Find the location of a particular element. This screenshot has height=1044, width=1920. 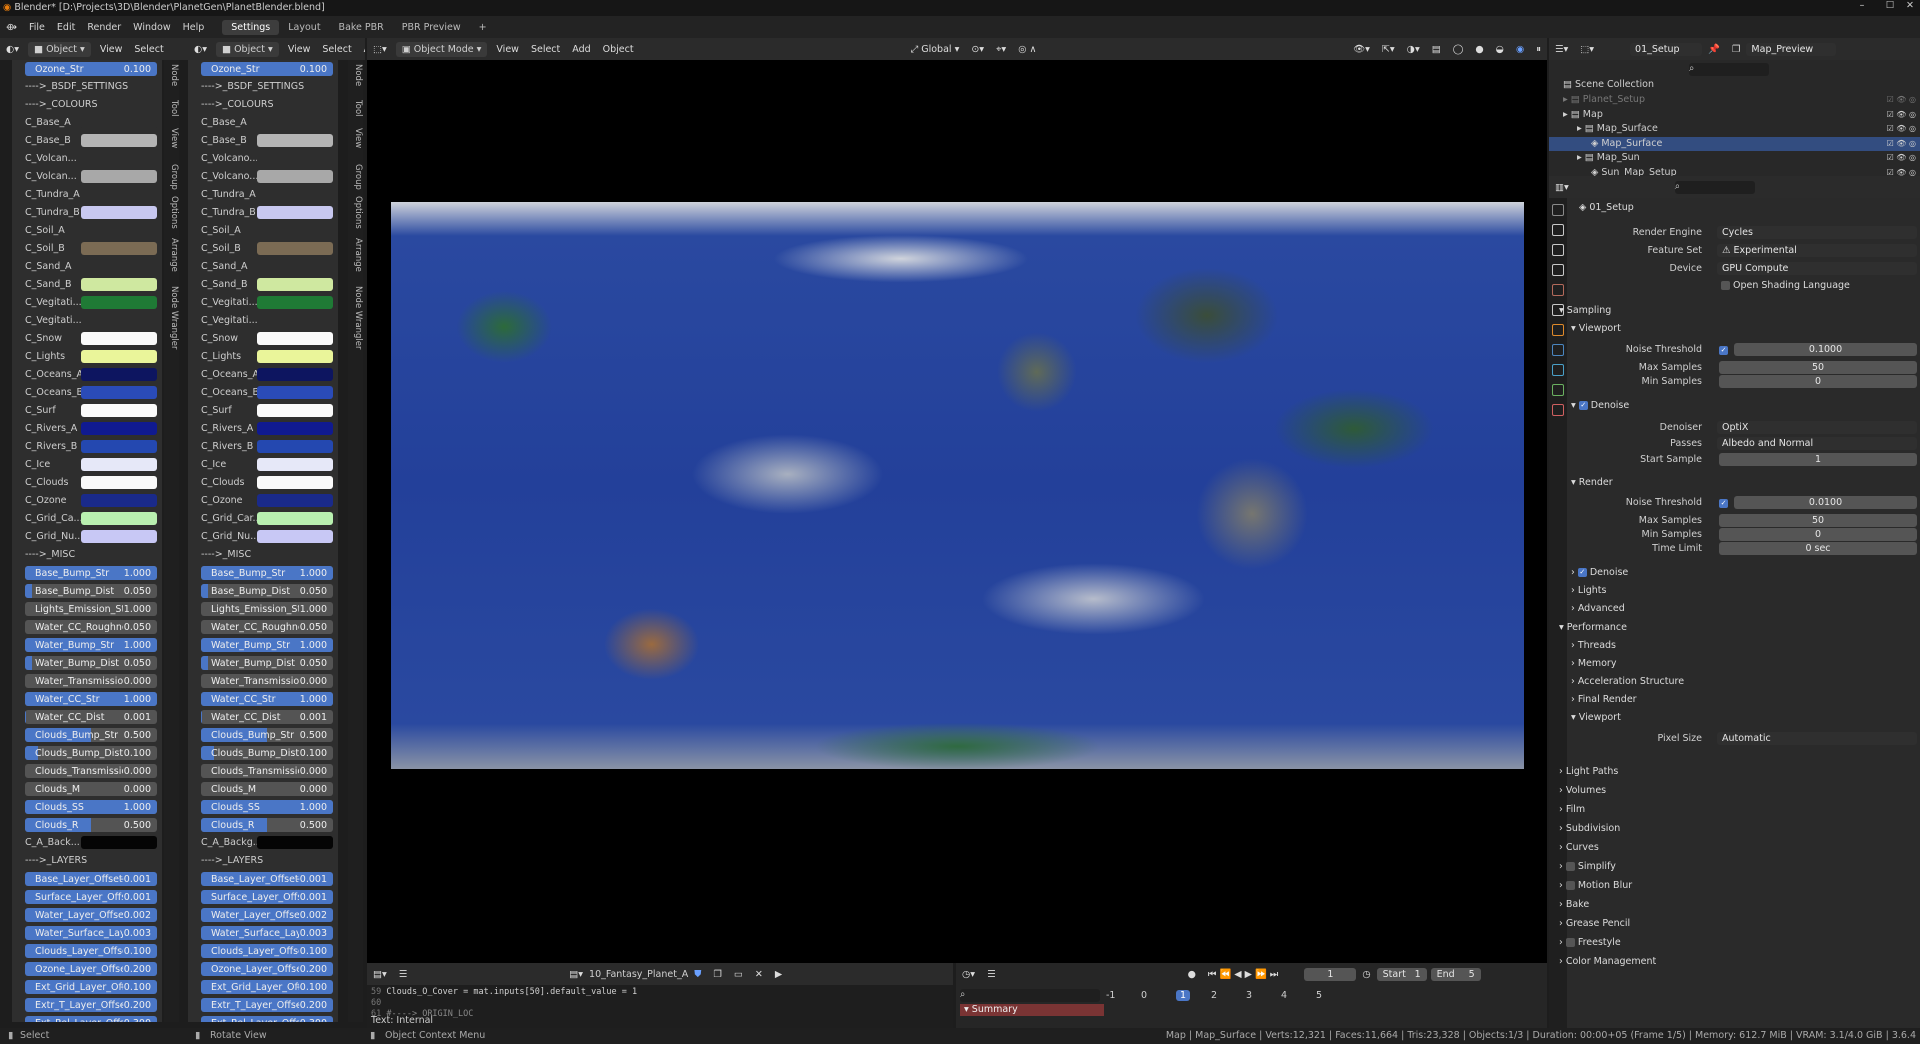

ozone-str-slider: Ozone_Str 0.100 is located at coordinates (267, 69).